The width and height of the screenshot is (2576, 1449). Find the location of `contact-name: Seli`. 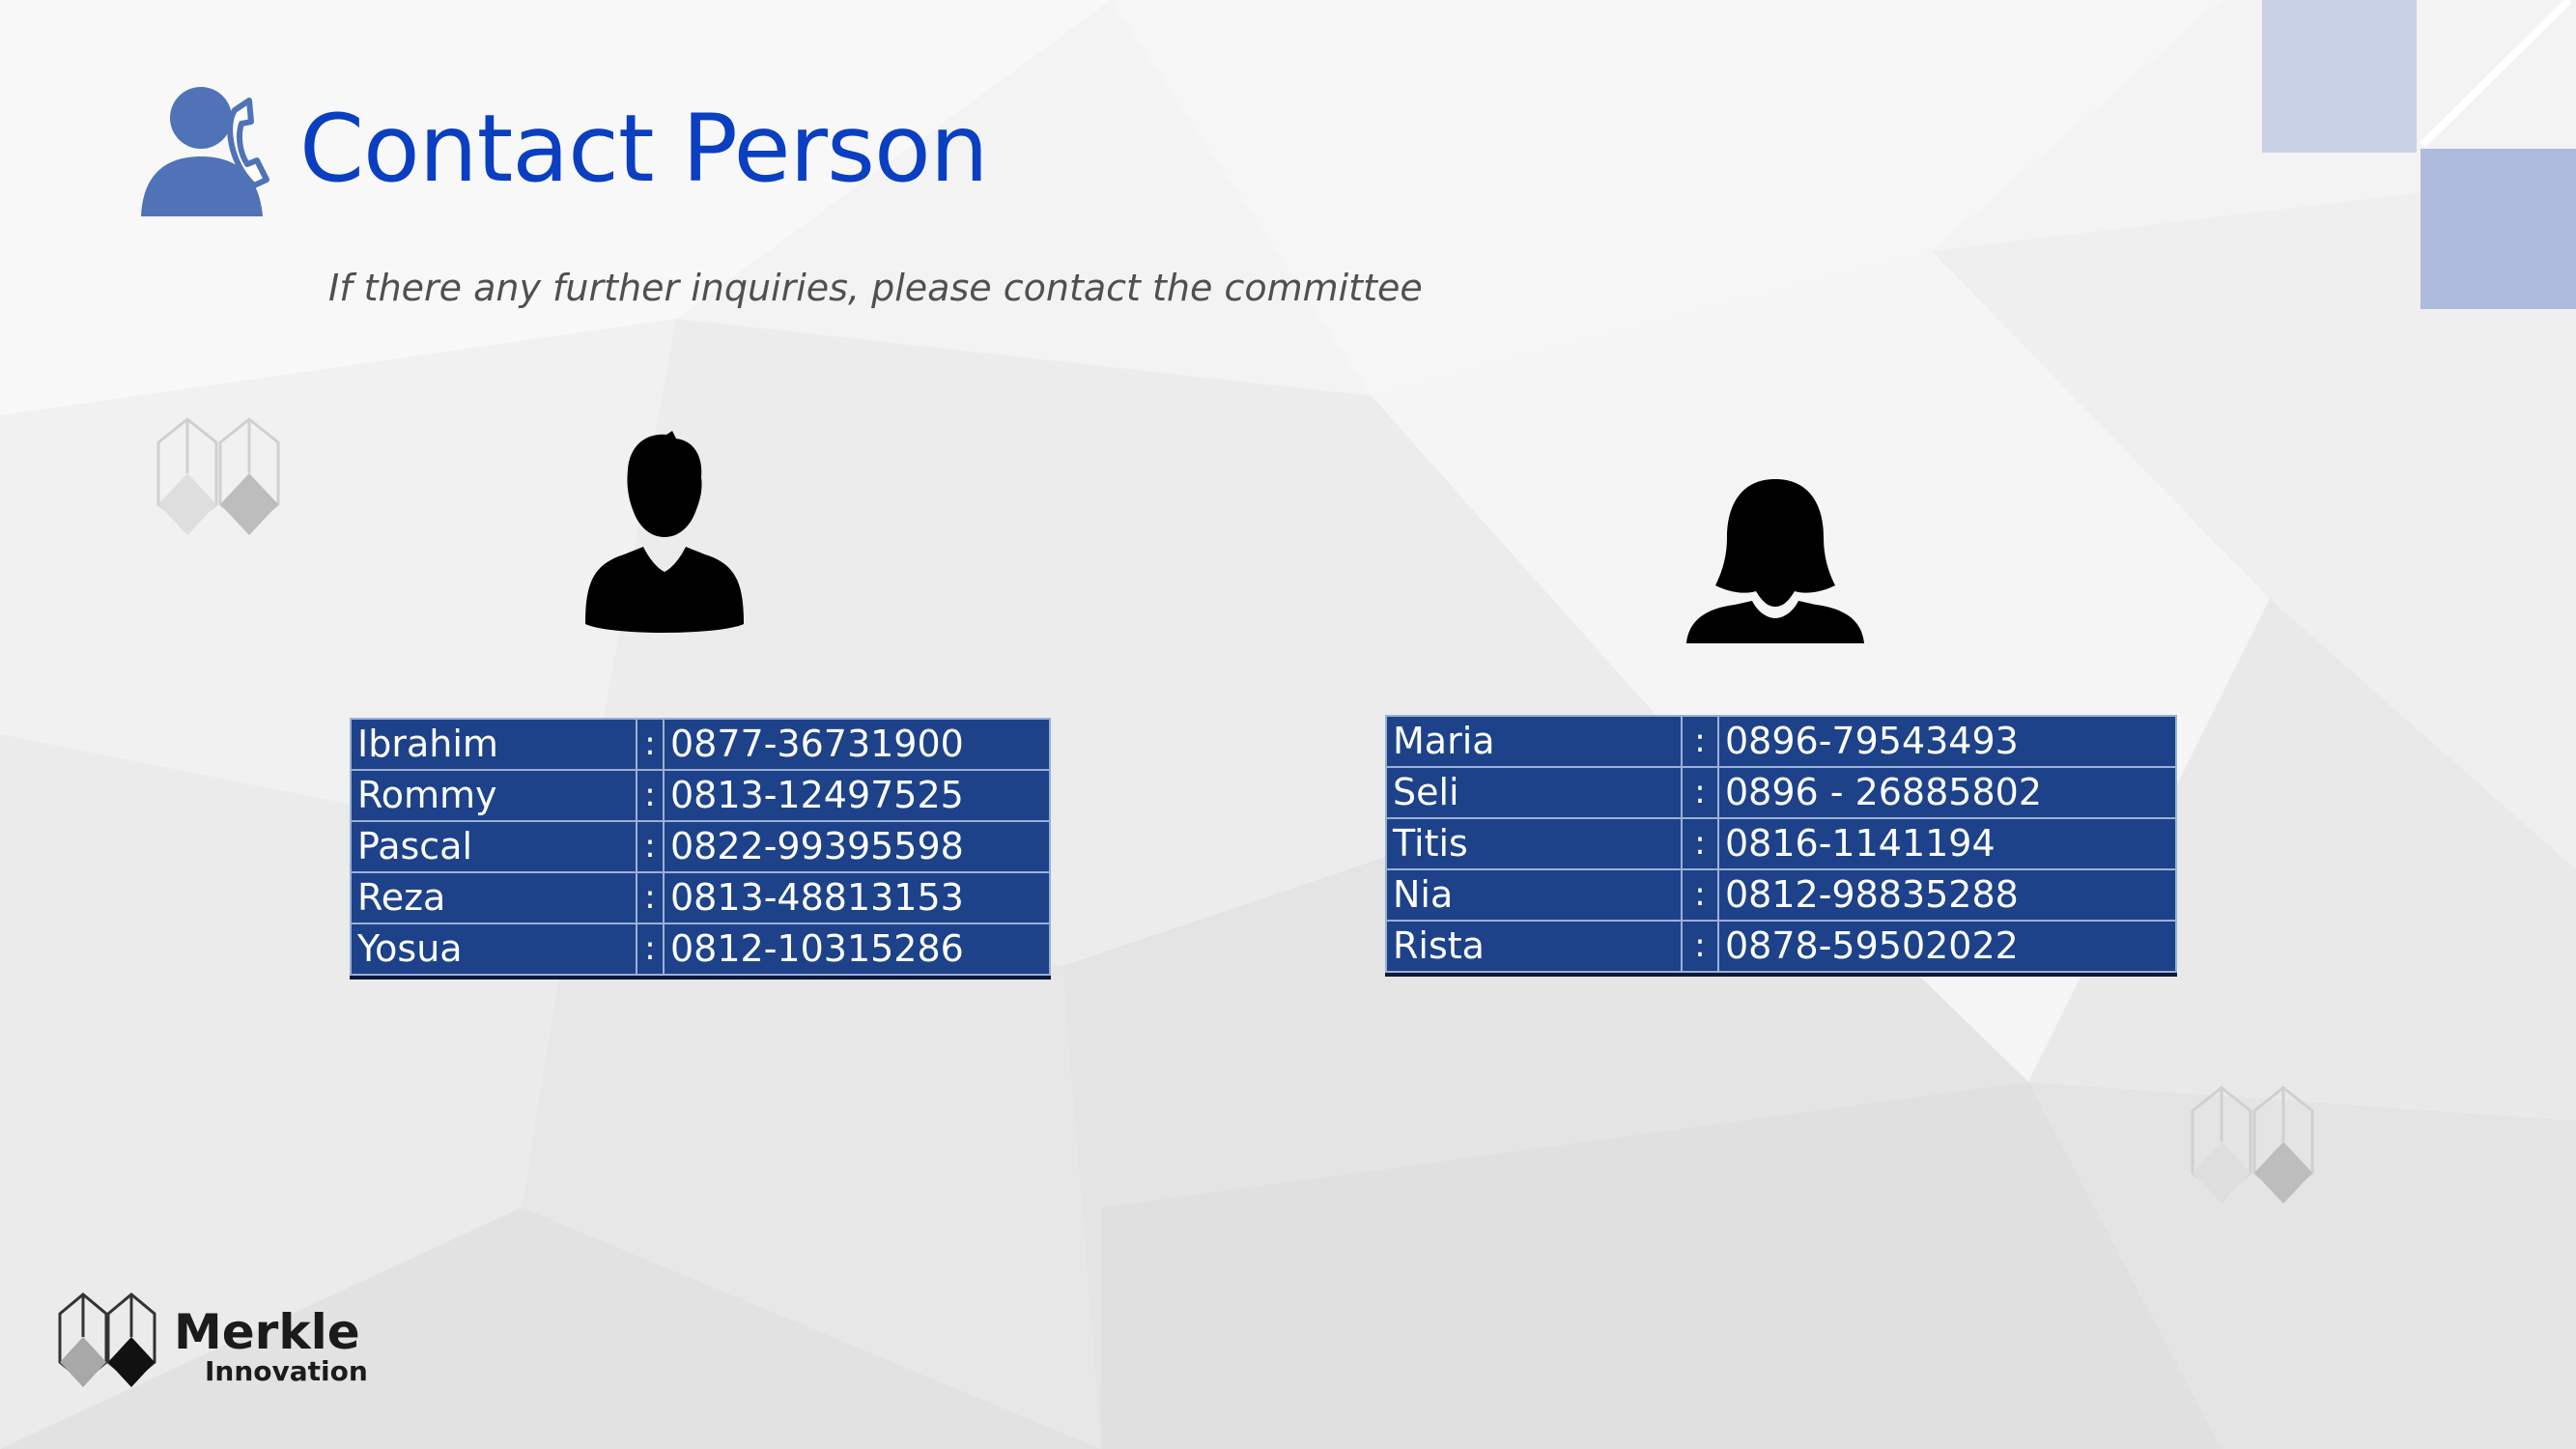

contact-name: Seli is located at coordinates (1534, 792).